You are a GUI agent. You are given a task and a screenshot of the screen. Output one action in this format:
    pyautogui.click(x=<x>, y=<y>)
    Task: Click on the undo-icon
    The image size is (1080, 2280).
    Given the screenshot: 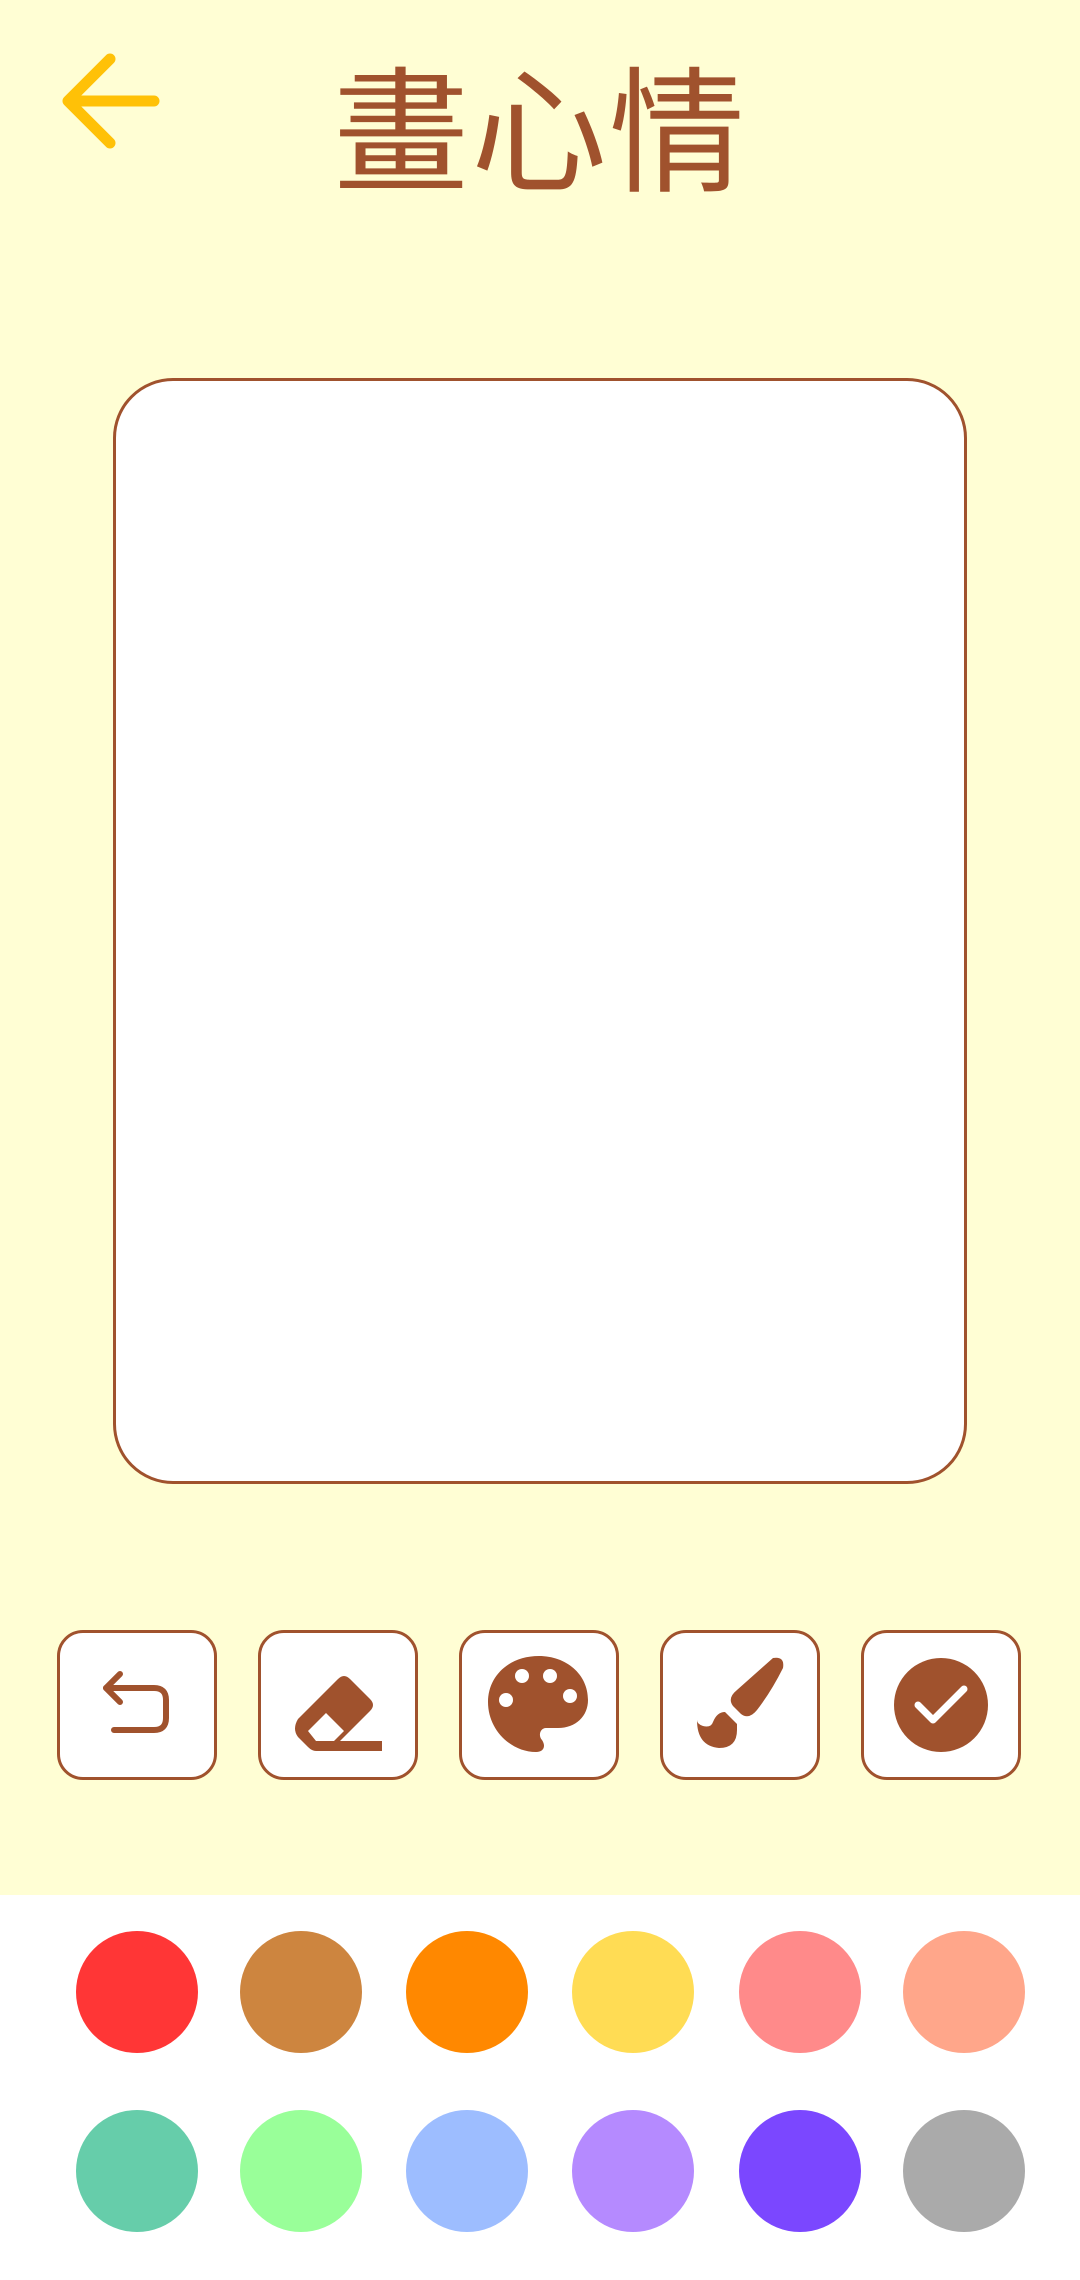 What is the action you would take?
    pyautogui.click(x=136, y=1702)
    